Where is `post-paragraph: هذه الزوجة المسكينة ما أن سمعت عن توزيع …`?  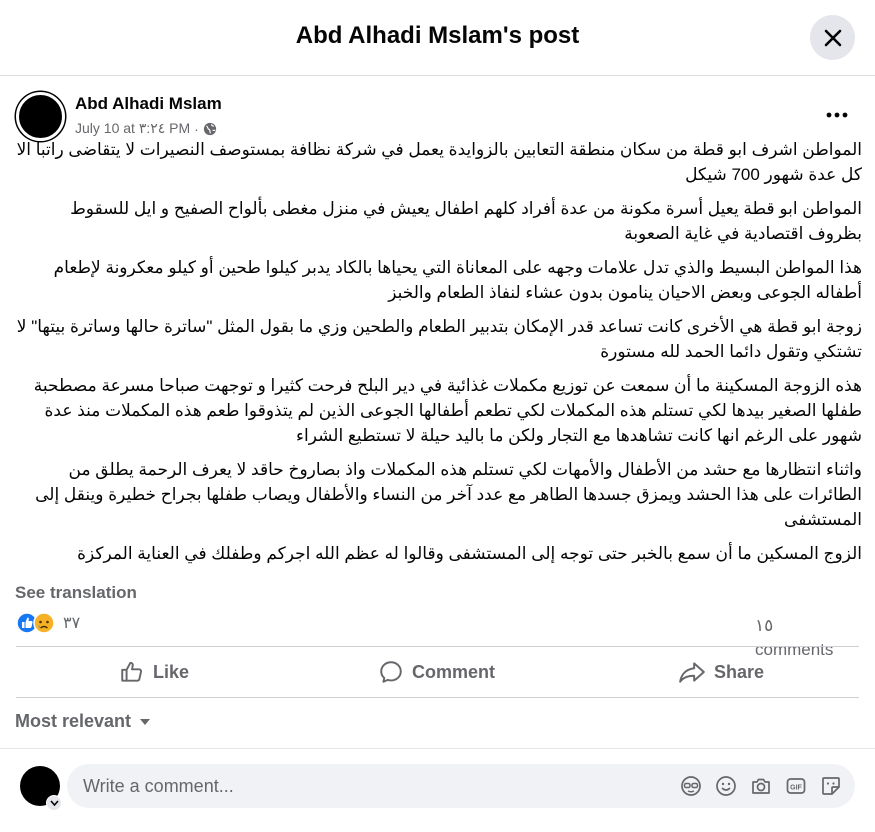 post-paragraph: هذه الزوجة المسكينة ما أن سمعت عن توزيع … is located at coordinates (447, 410).